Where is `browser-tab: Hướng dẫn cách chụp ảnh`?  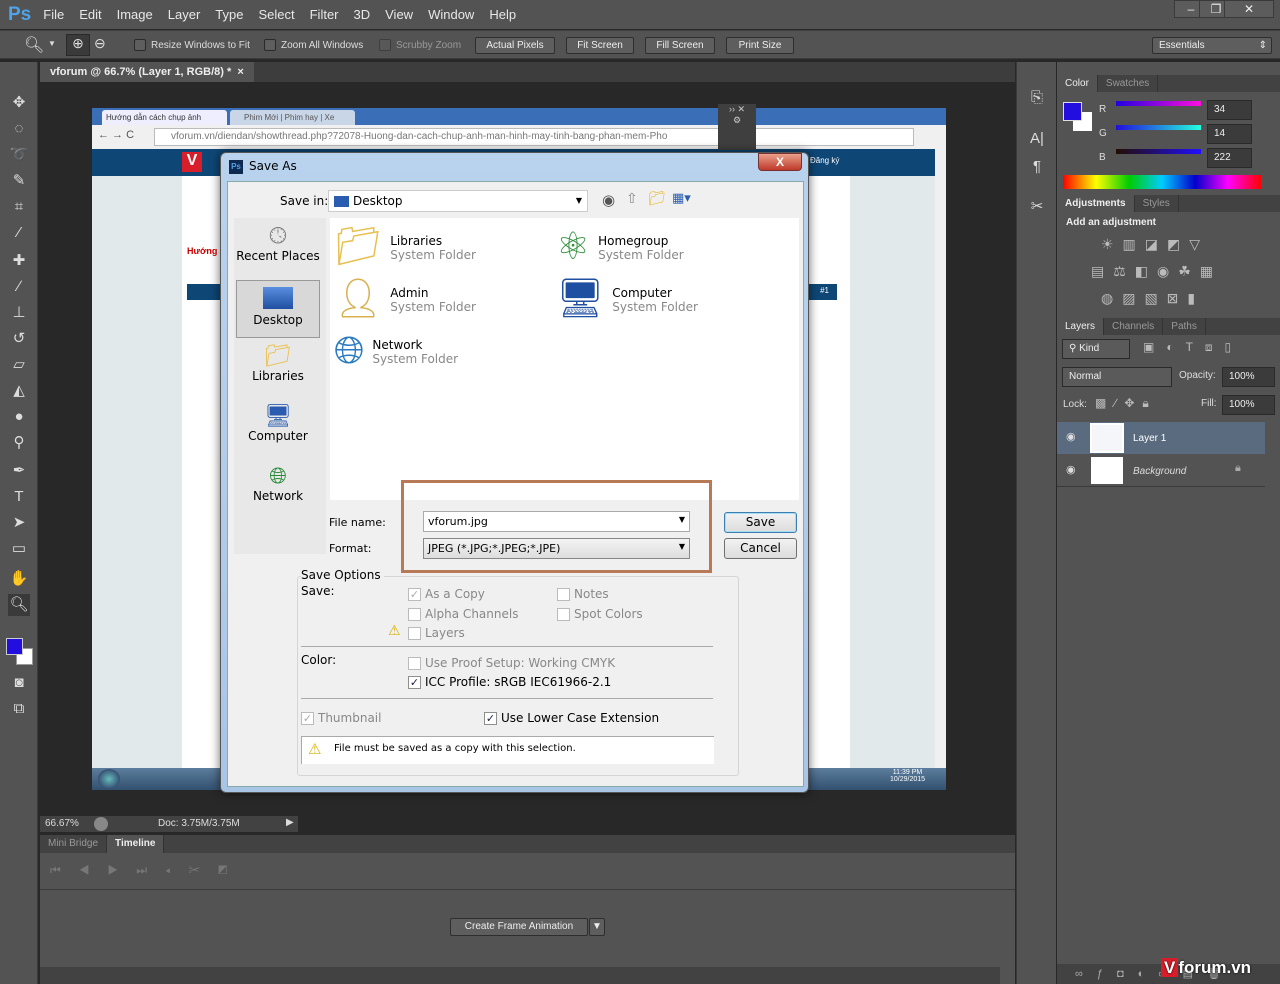
browser-tab: Hướng dẫn cách chụp ảnh is located at coordinates (164, 117).